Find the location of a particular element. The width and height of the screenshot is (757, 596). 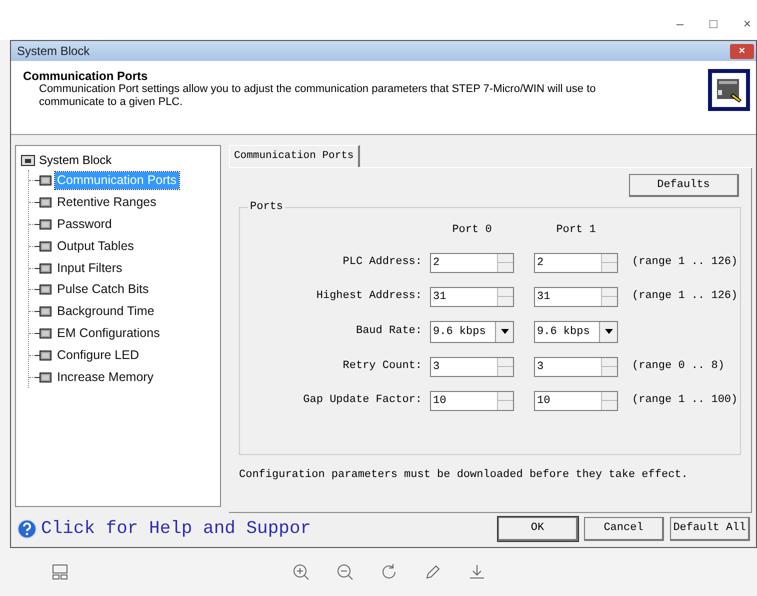

header-title: Communication Ports is located at coordinates (86, 76).